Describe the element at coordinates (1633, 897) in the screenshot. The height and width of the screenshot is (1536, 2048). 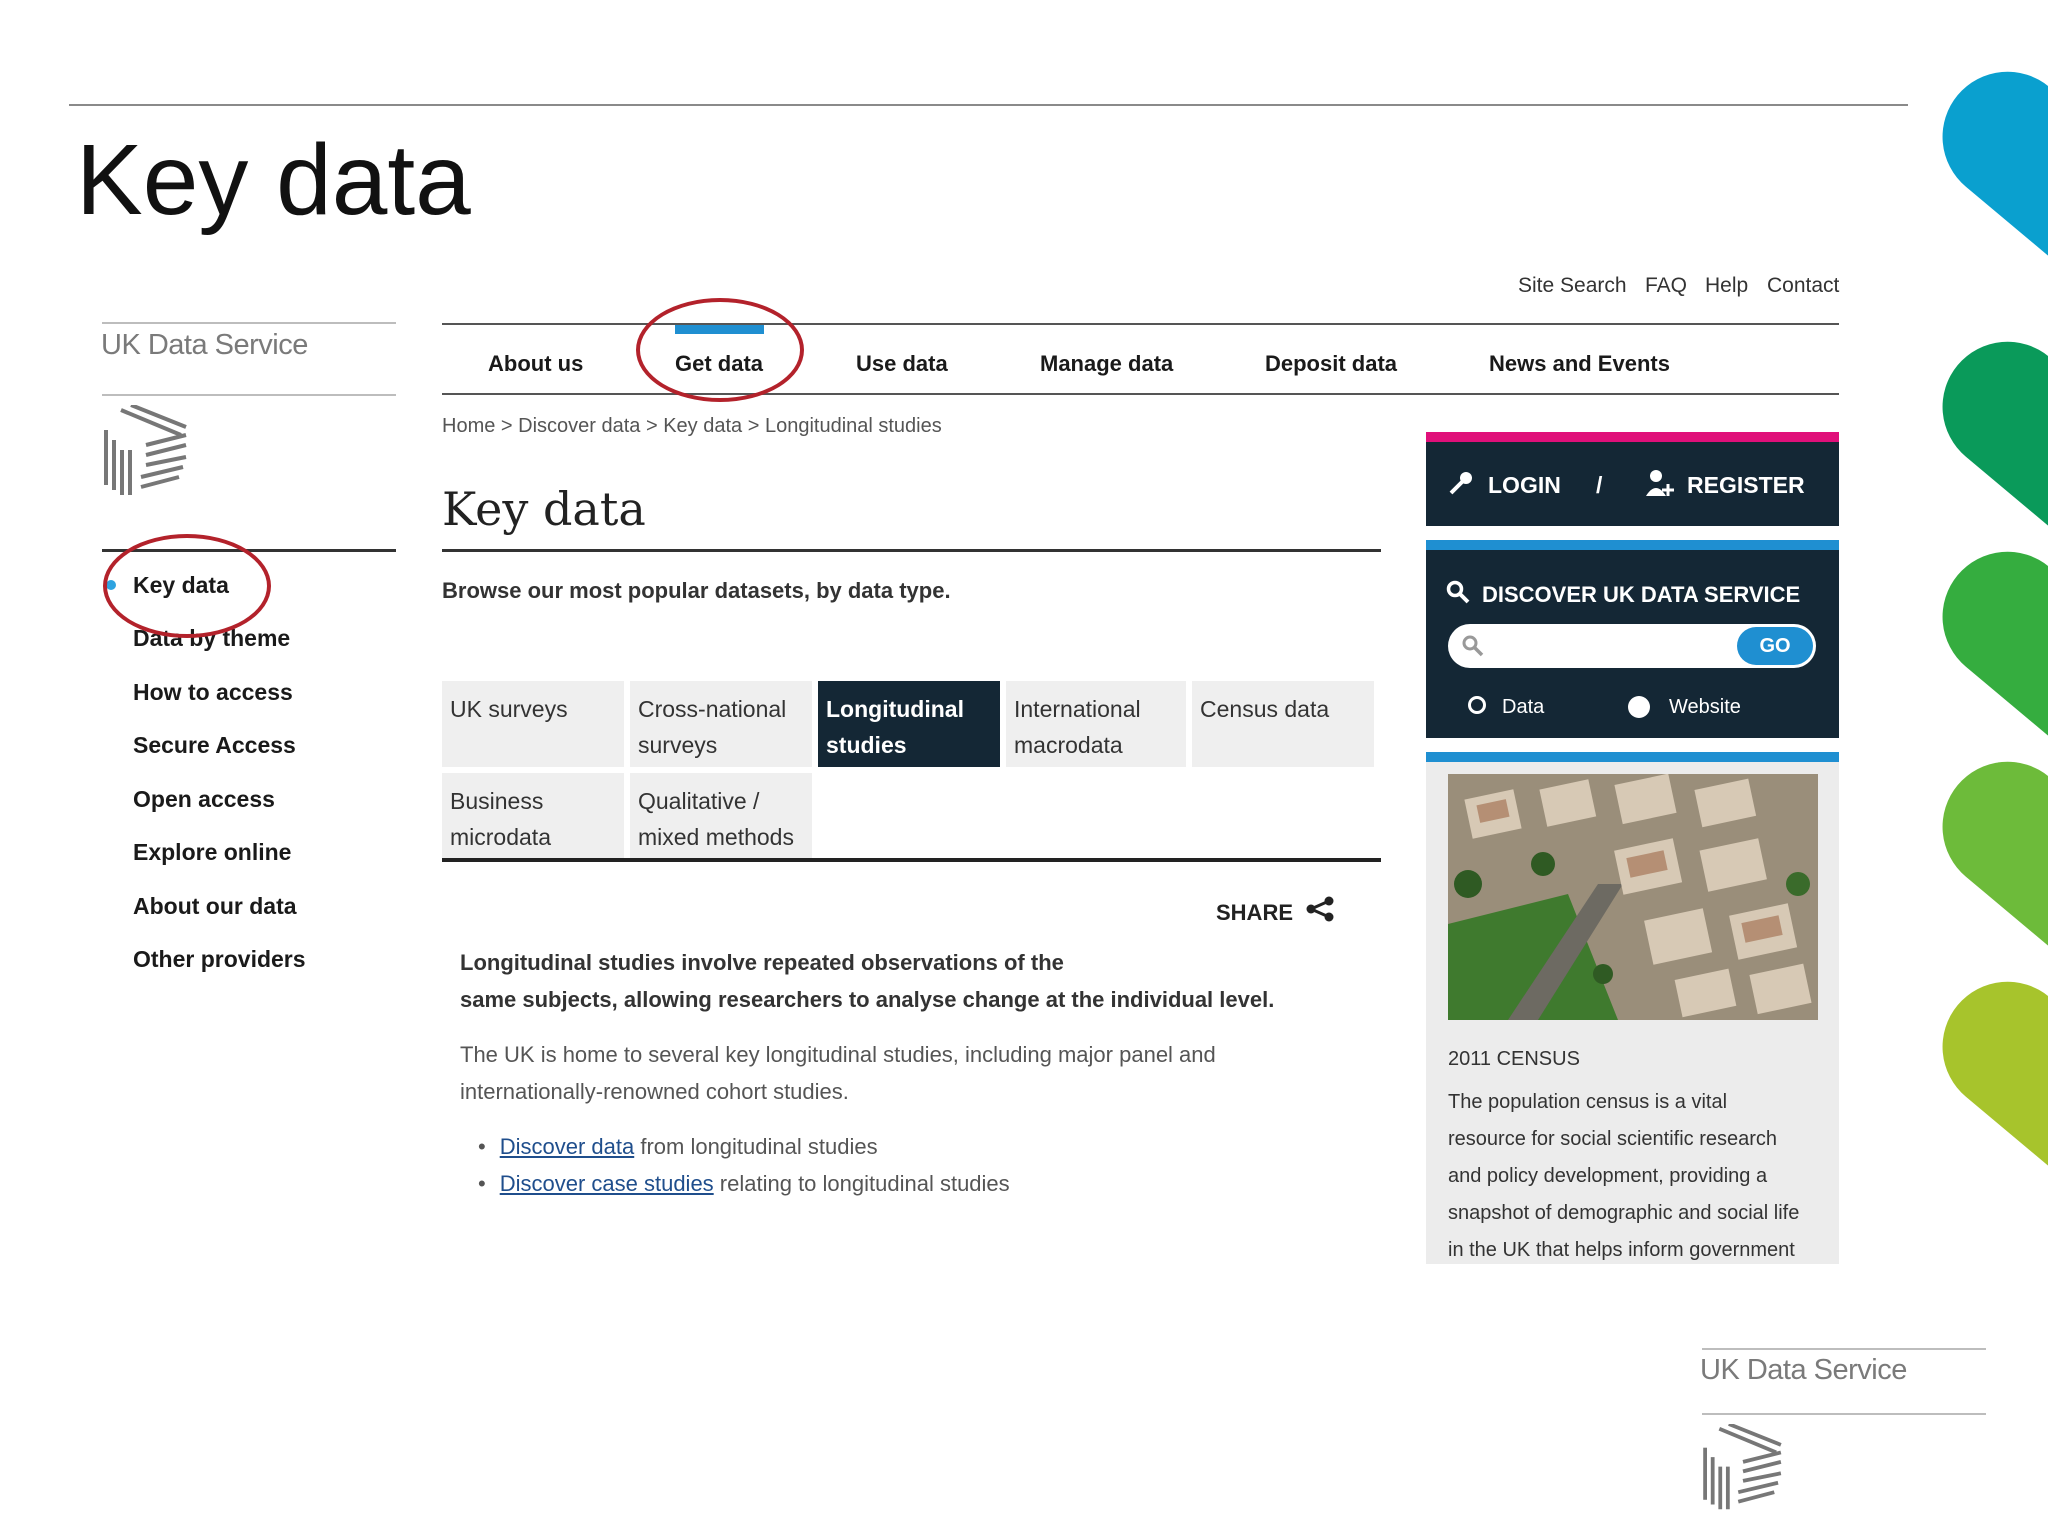
I see `census-aerial-photo` at that location.